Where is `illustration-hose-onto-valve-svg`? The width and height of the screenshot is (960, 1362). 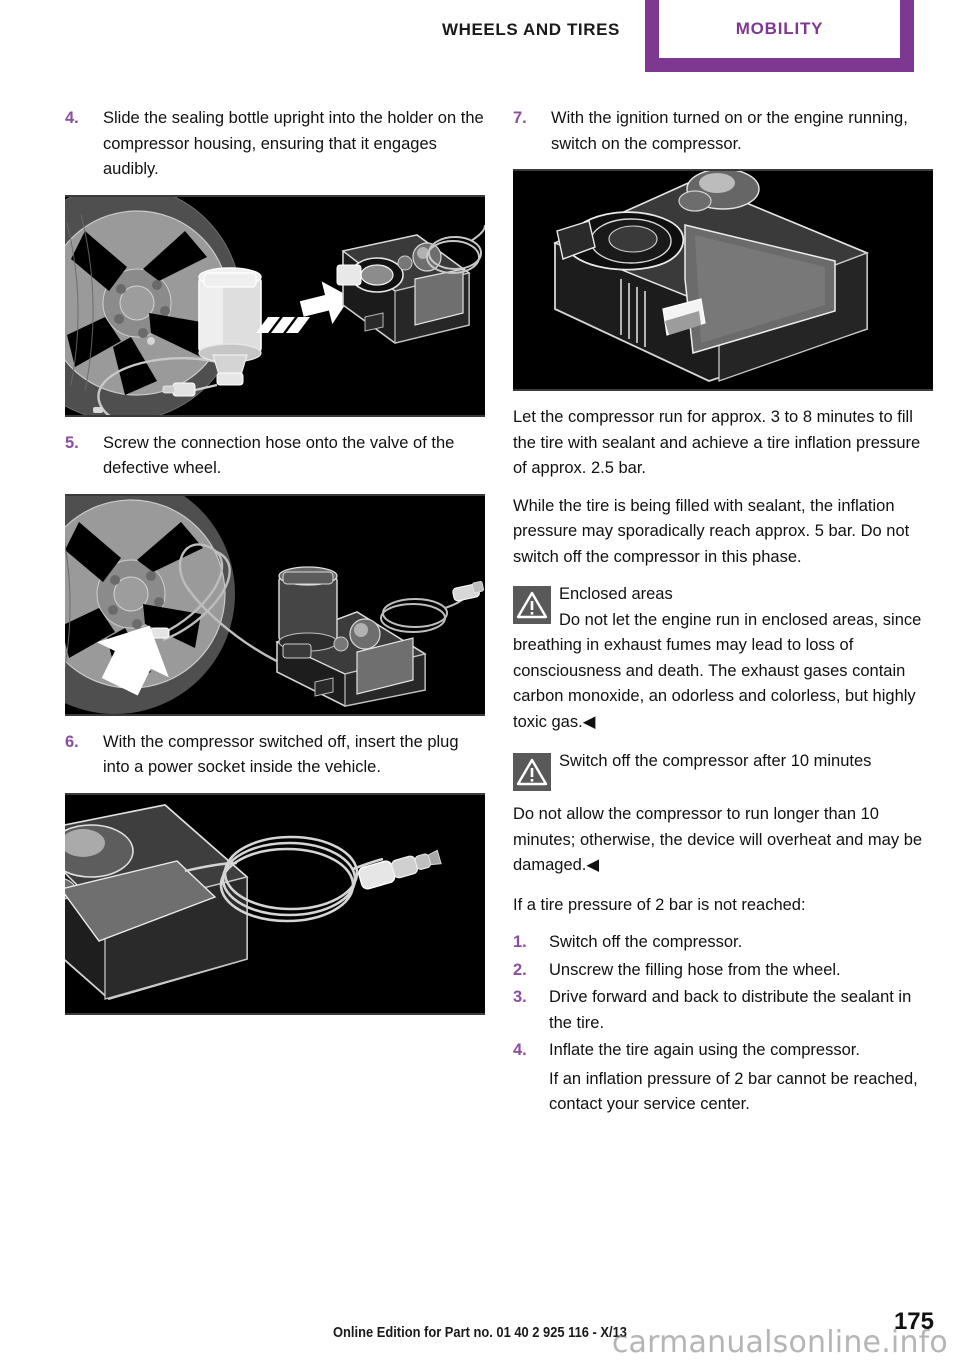
illustration-hose-onto-valve-svg is located at coordinates (275, 604).